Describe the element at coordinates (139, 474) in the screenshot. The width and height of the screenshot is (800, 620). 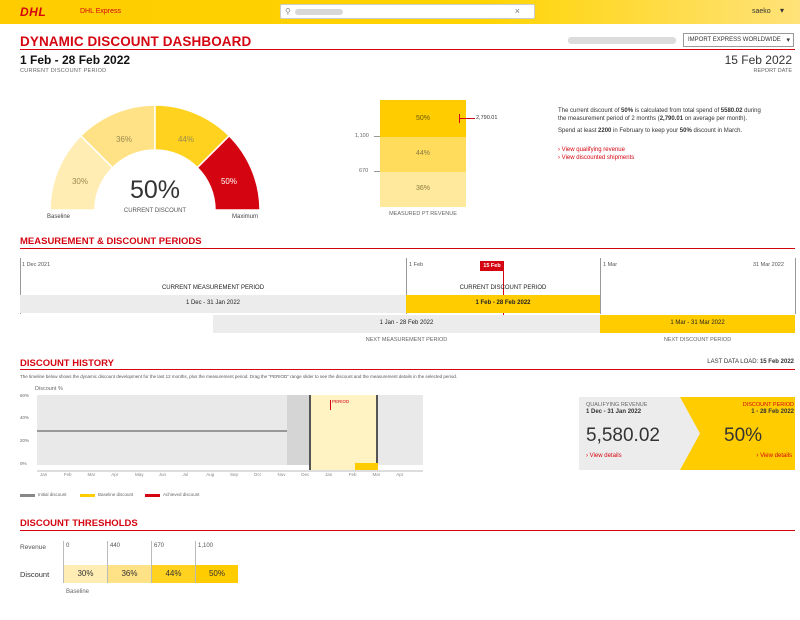
I see `month-label: May` at that location.